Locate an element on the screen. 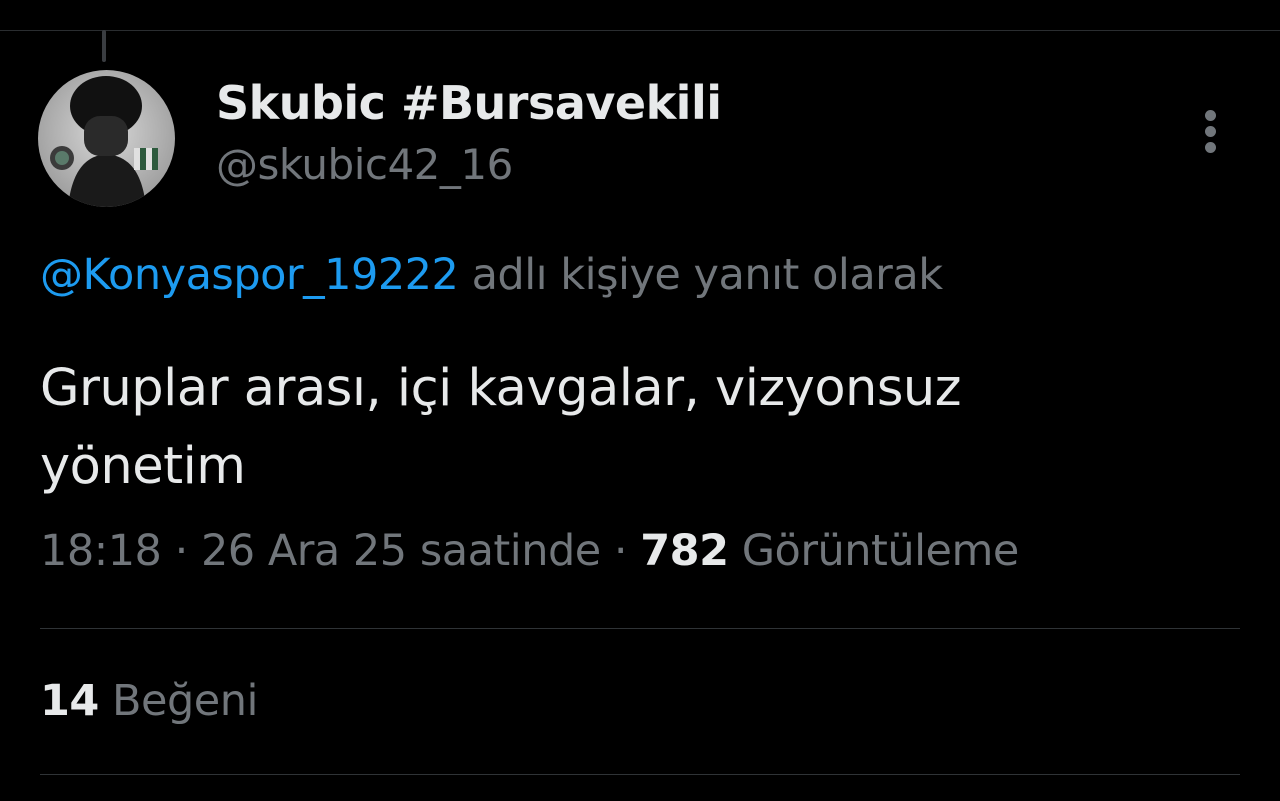 Image resolution: width=1280 pixels, height=801 pixels. views-count: 782 is located at coordinates (684, 551).